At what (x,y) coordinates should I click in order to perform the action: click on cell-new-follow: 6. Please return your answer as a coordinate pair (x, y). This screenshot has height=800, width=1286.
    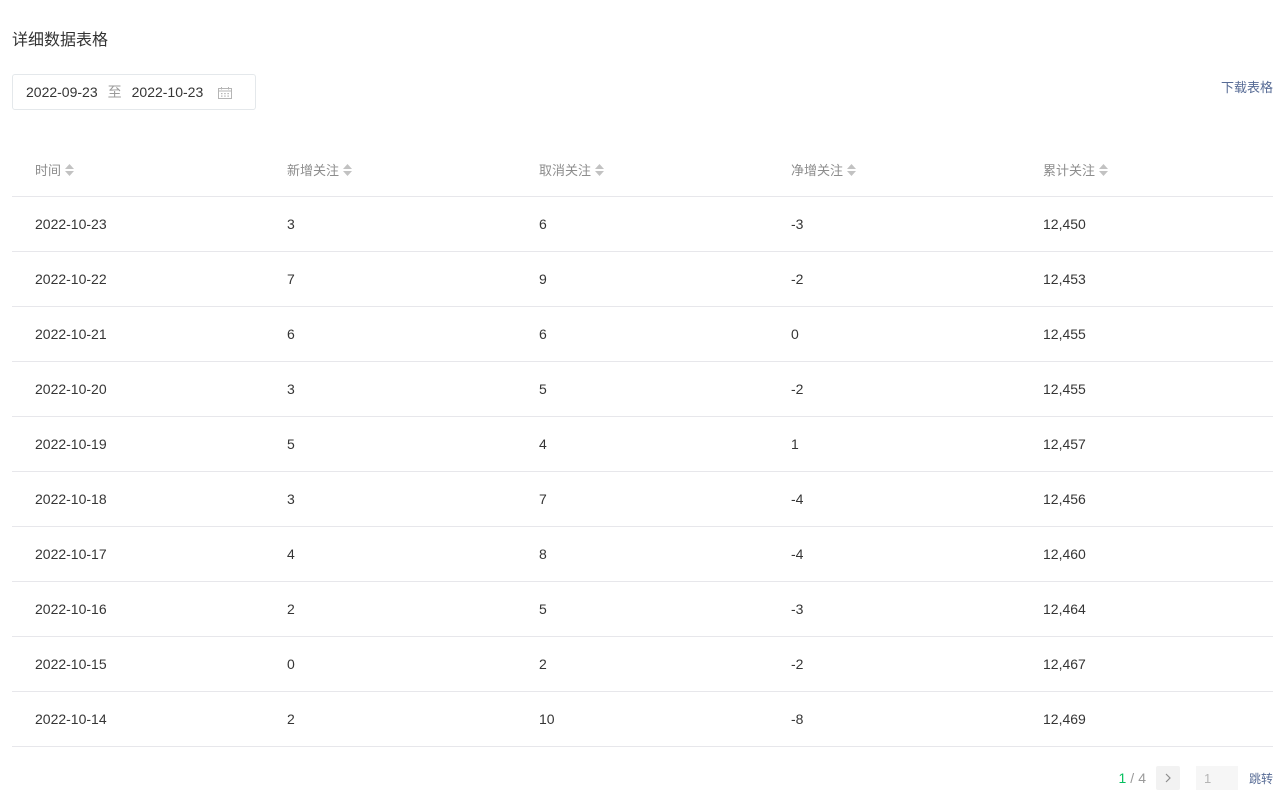
    Looking at the image, I should click on (291, 334).